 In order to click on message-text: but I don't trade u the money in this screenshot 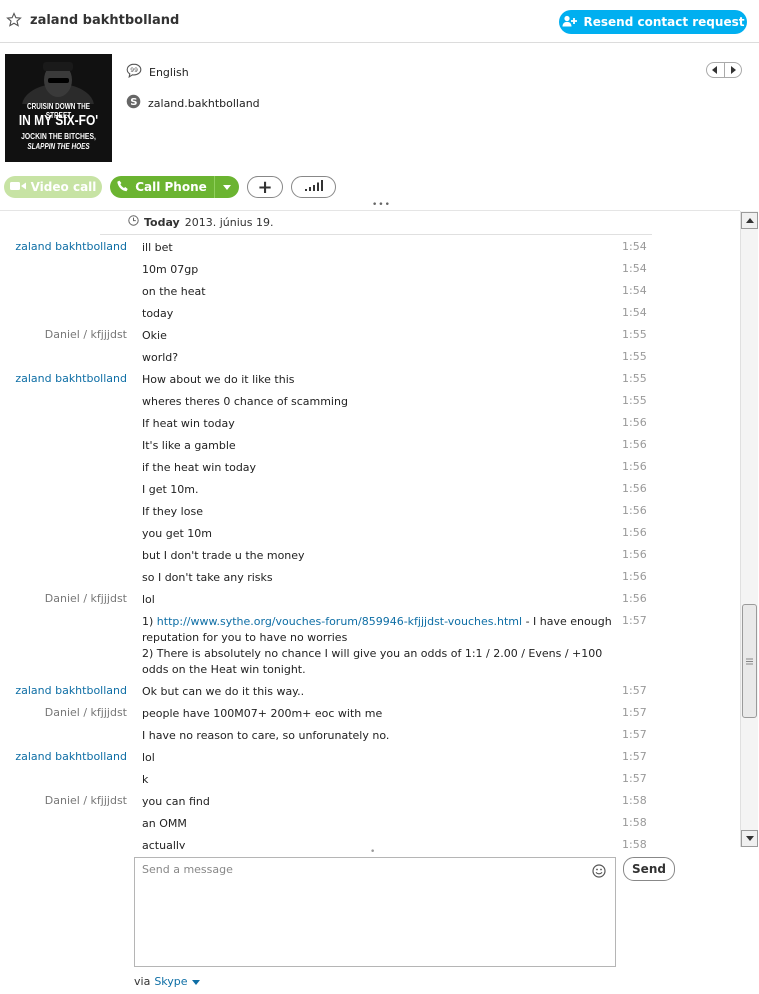, I will do `click(223, 555)`.